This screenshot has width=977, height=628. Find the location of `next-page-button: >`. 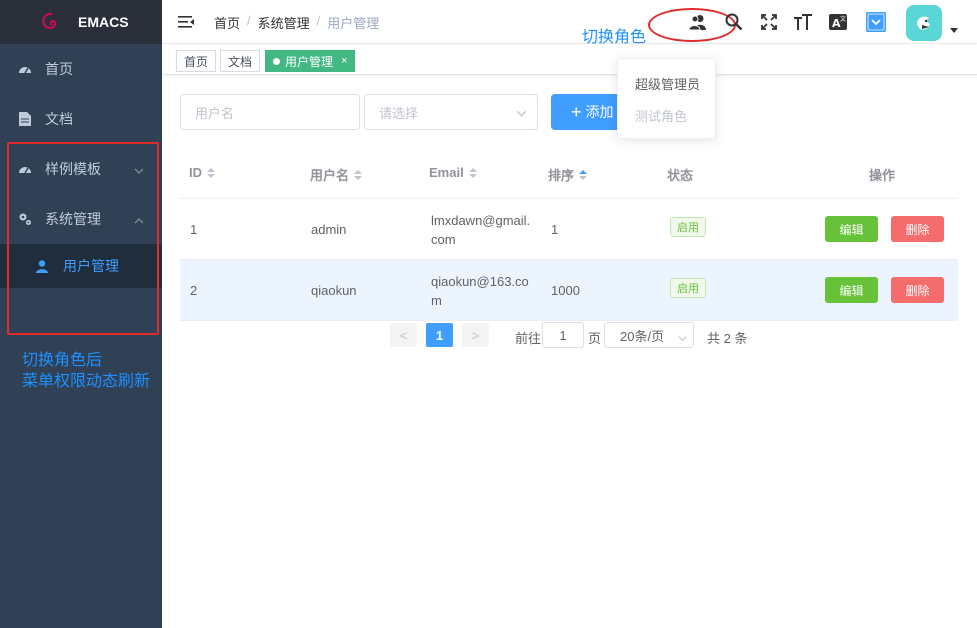

next-page-button: > is located at coordinates (475, 335).